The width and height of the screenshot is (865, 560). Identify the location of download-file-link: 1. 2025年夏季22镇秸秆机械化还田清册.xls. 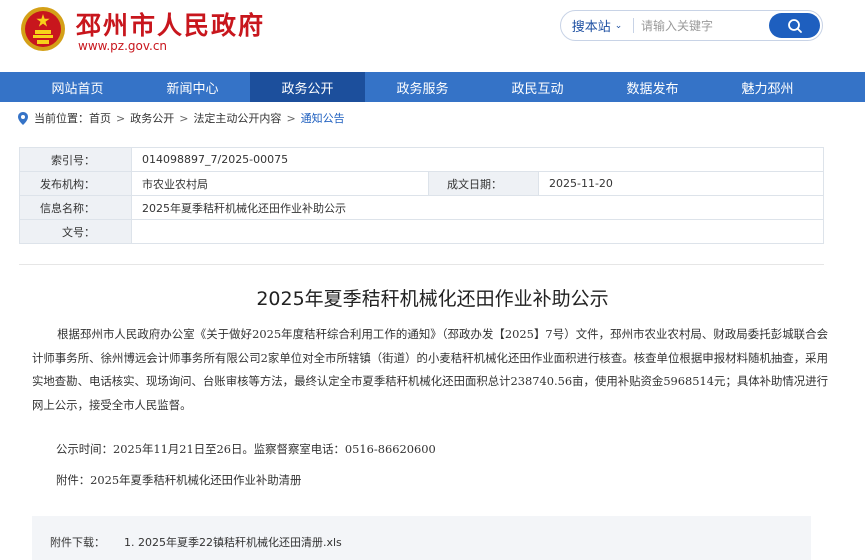
(233, 542).